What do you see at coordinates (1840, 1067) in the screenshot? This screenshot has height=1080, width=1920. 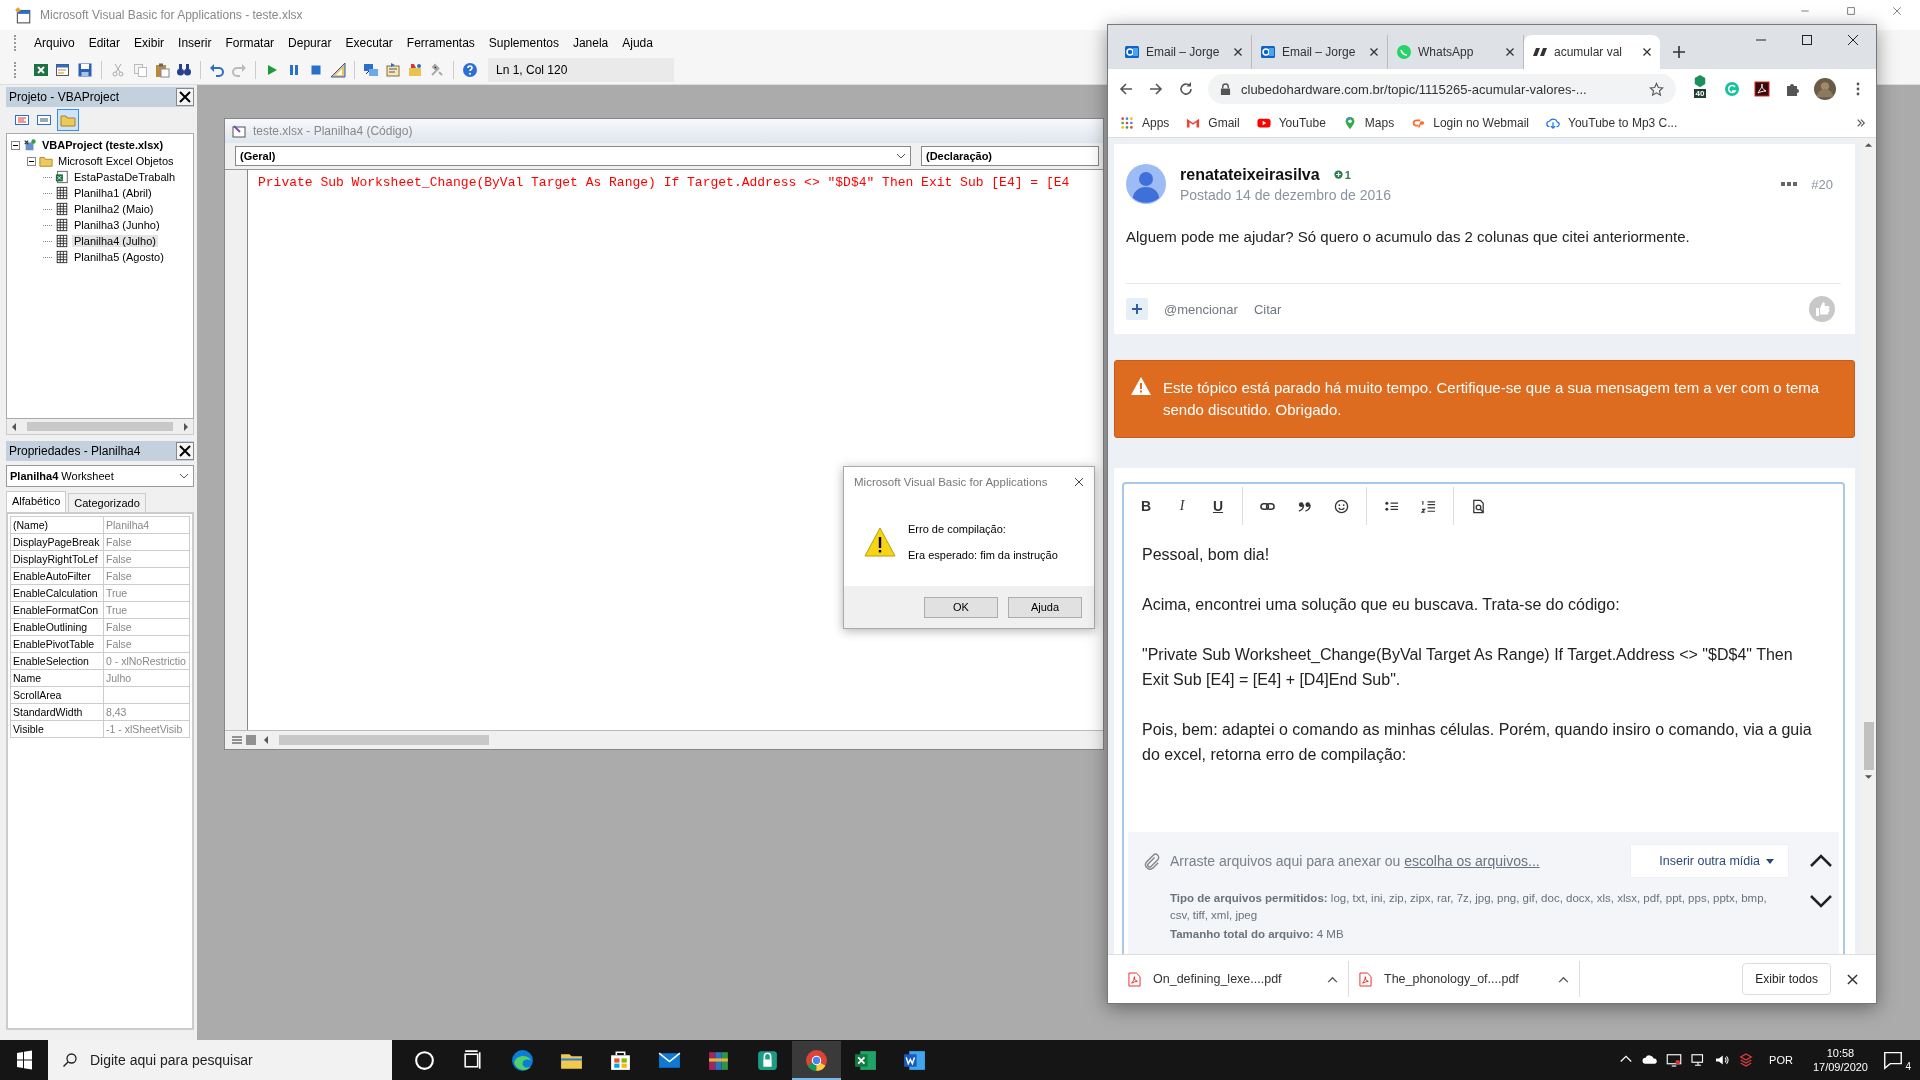 I see `clock-date: 17/09/2020` at bounding box center [1840, 1067].